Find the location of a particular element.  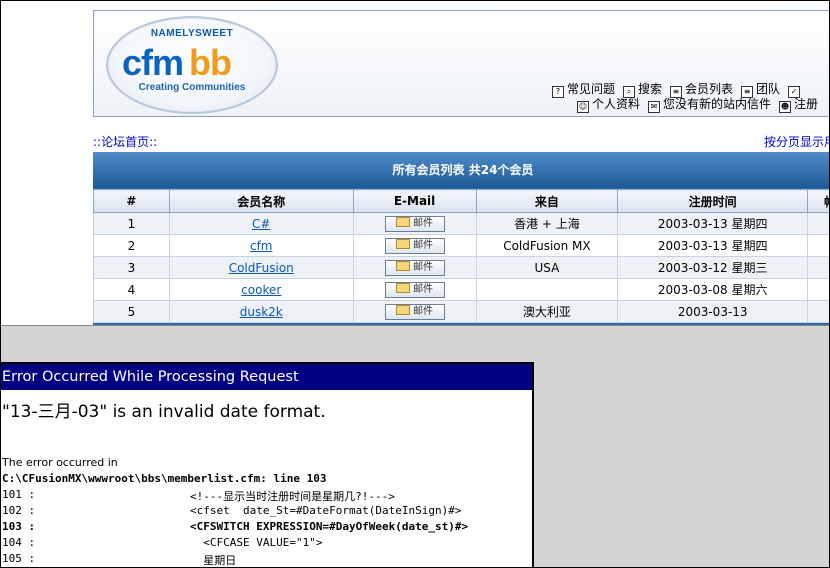

table-row: 1 C# 邮件 香港 + 上海 2003-03-13 星期四 is located at coordinates (461, 223).